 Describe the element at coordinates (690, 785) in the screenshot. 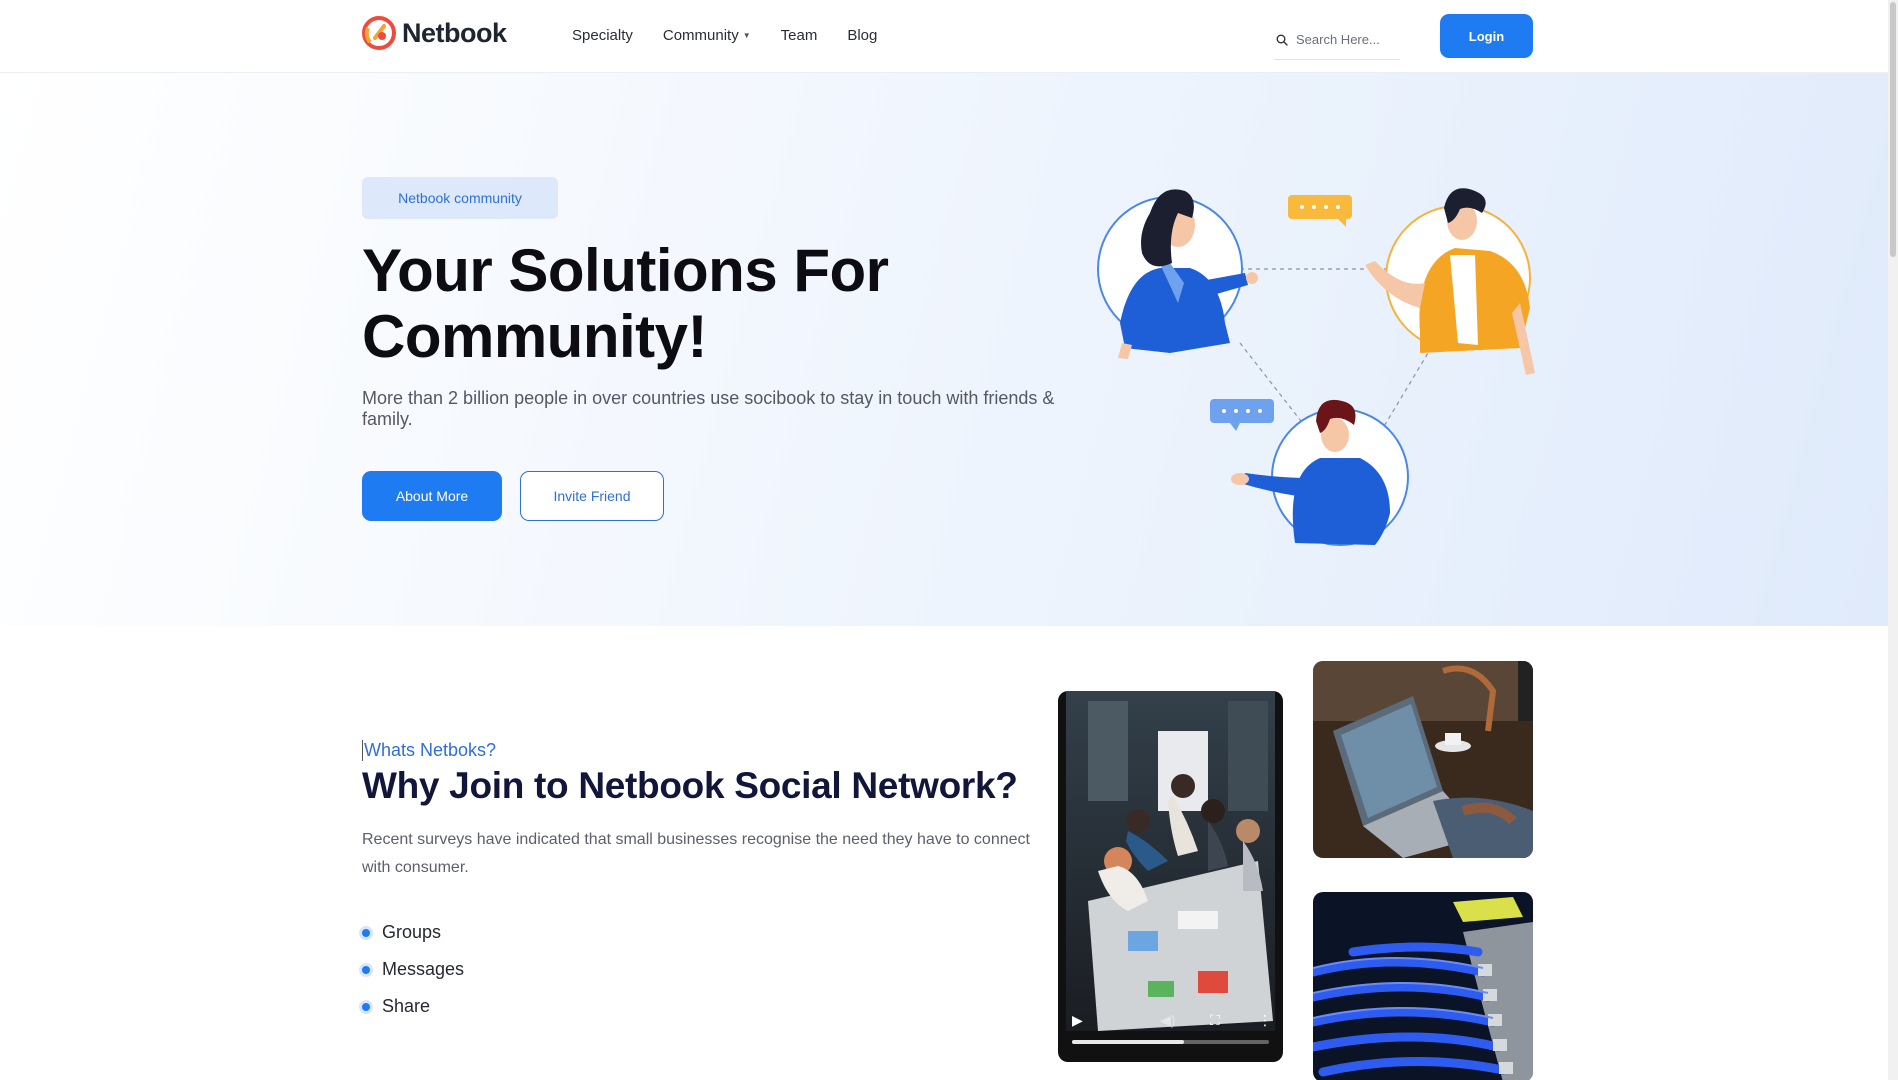

I see `about-title: Why Join to Netbook Social Network?` at that location.